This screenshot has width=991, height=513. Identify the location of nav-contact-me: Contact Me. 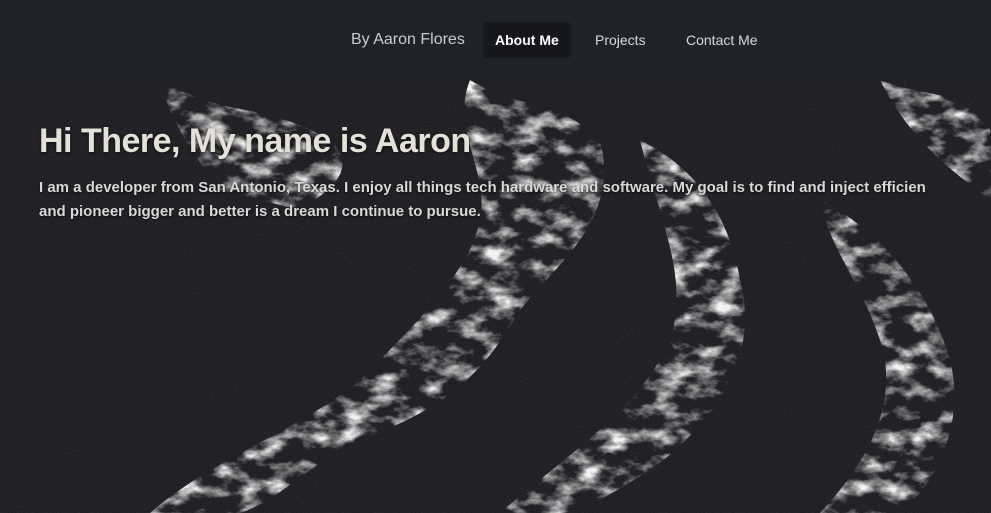
(722, 40).